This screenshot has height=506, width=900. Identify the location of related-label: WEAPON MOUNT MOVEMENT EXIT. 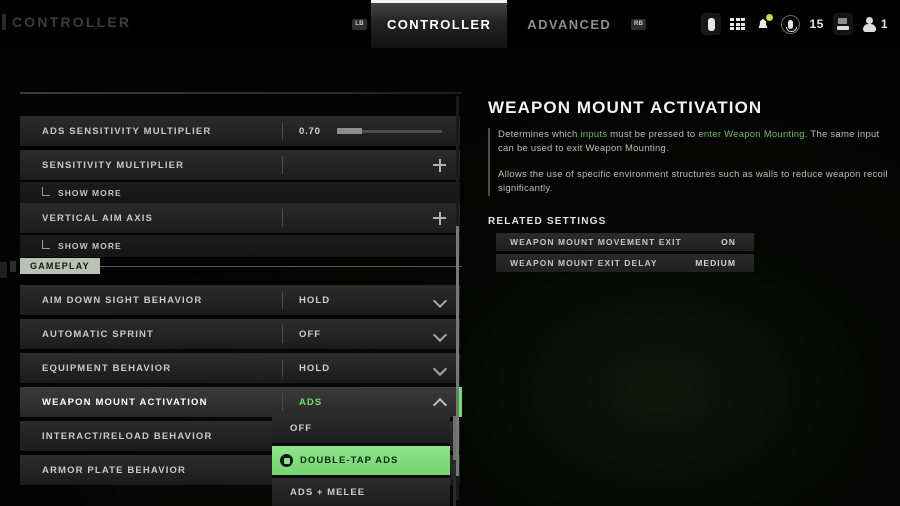
(596, 242).